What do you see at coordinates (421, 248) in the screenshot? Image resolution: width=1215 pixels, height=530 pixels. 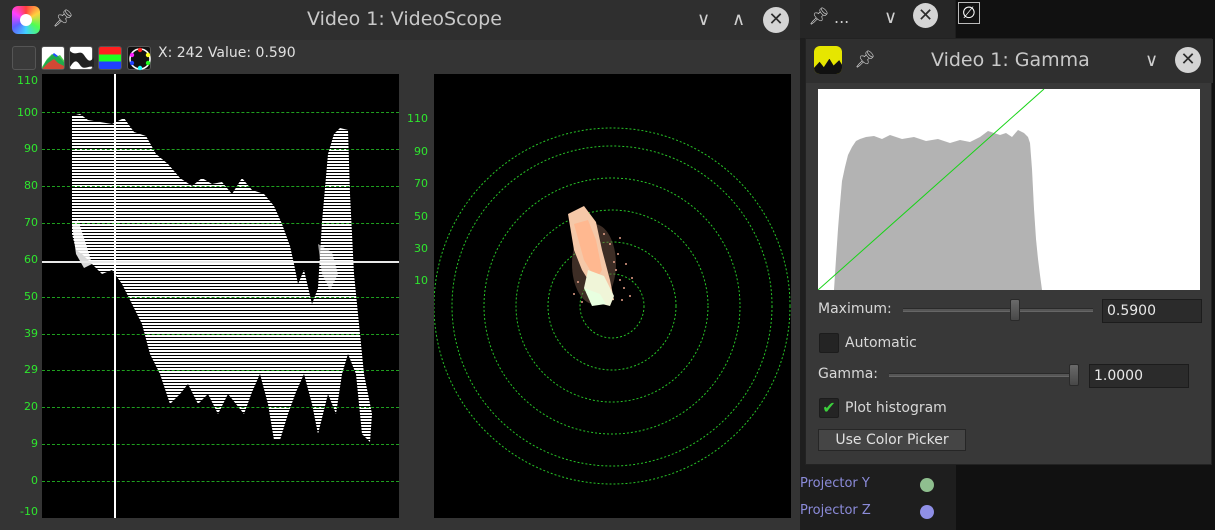 I see `vectorscope-tick: 30` at bounding box center [421, 248].